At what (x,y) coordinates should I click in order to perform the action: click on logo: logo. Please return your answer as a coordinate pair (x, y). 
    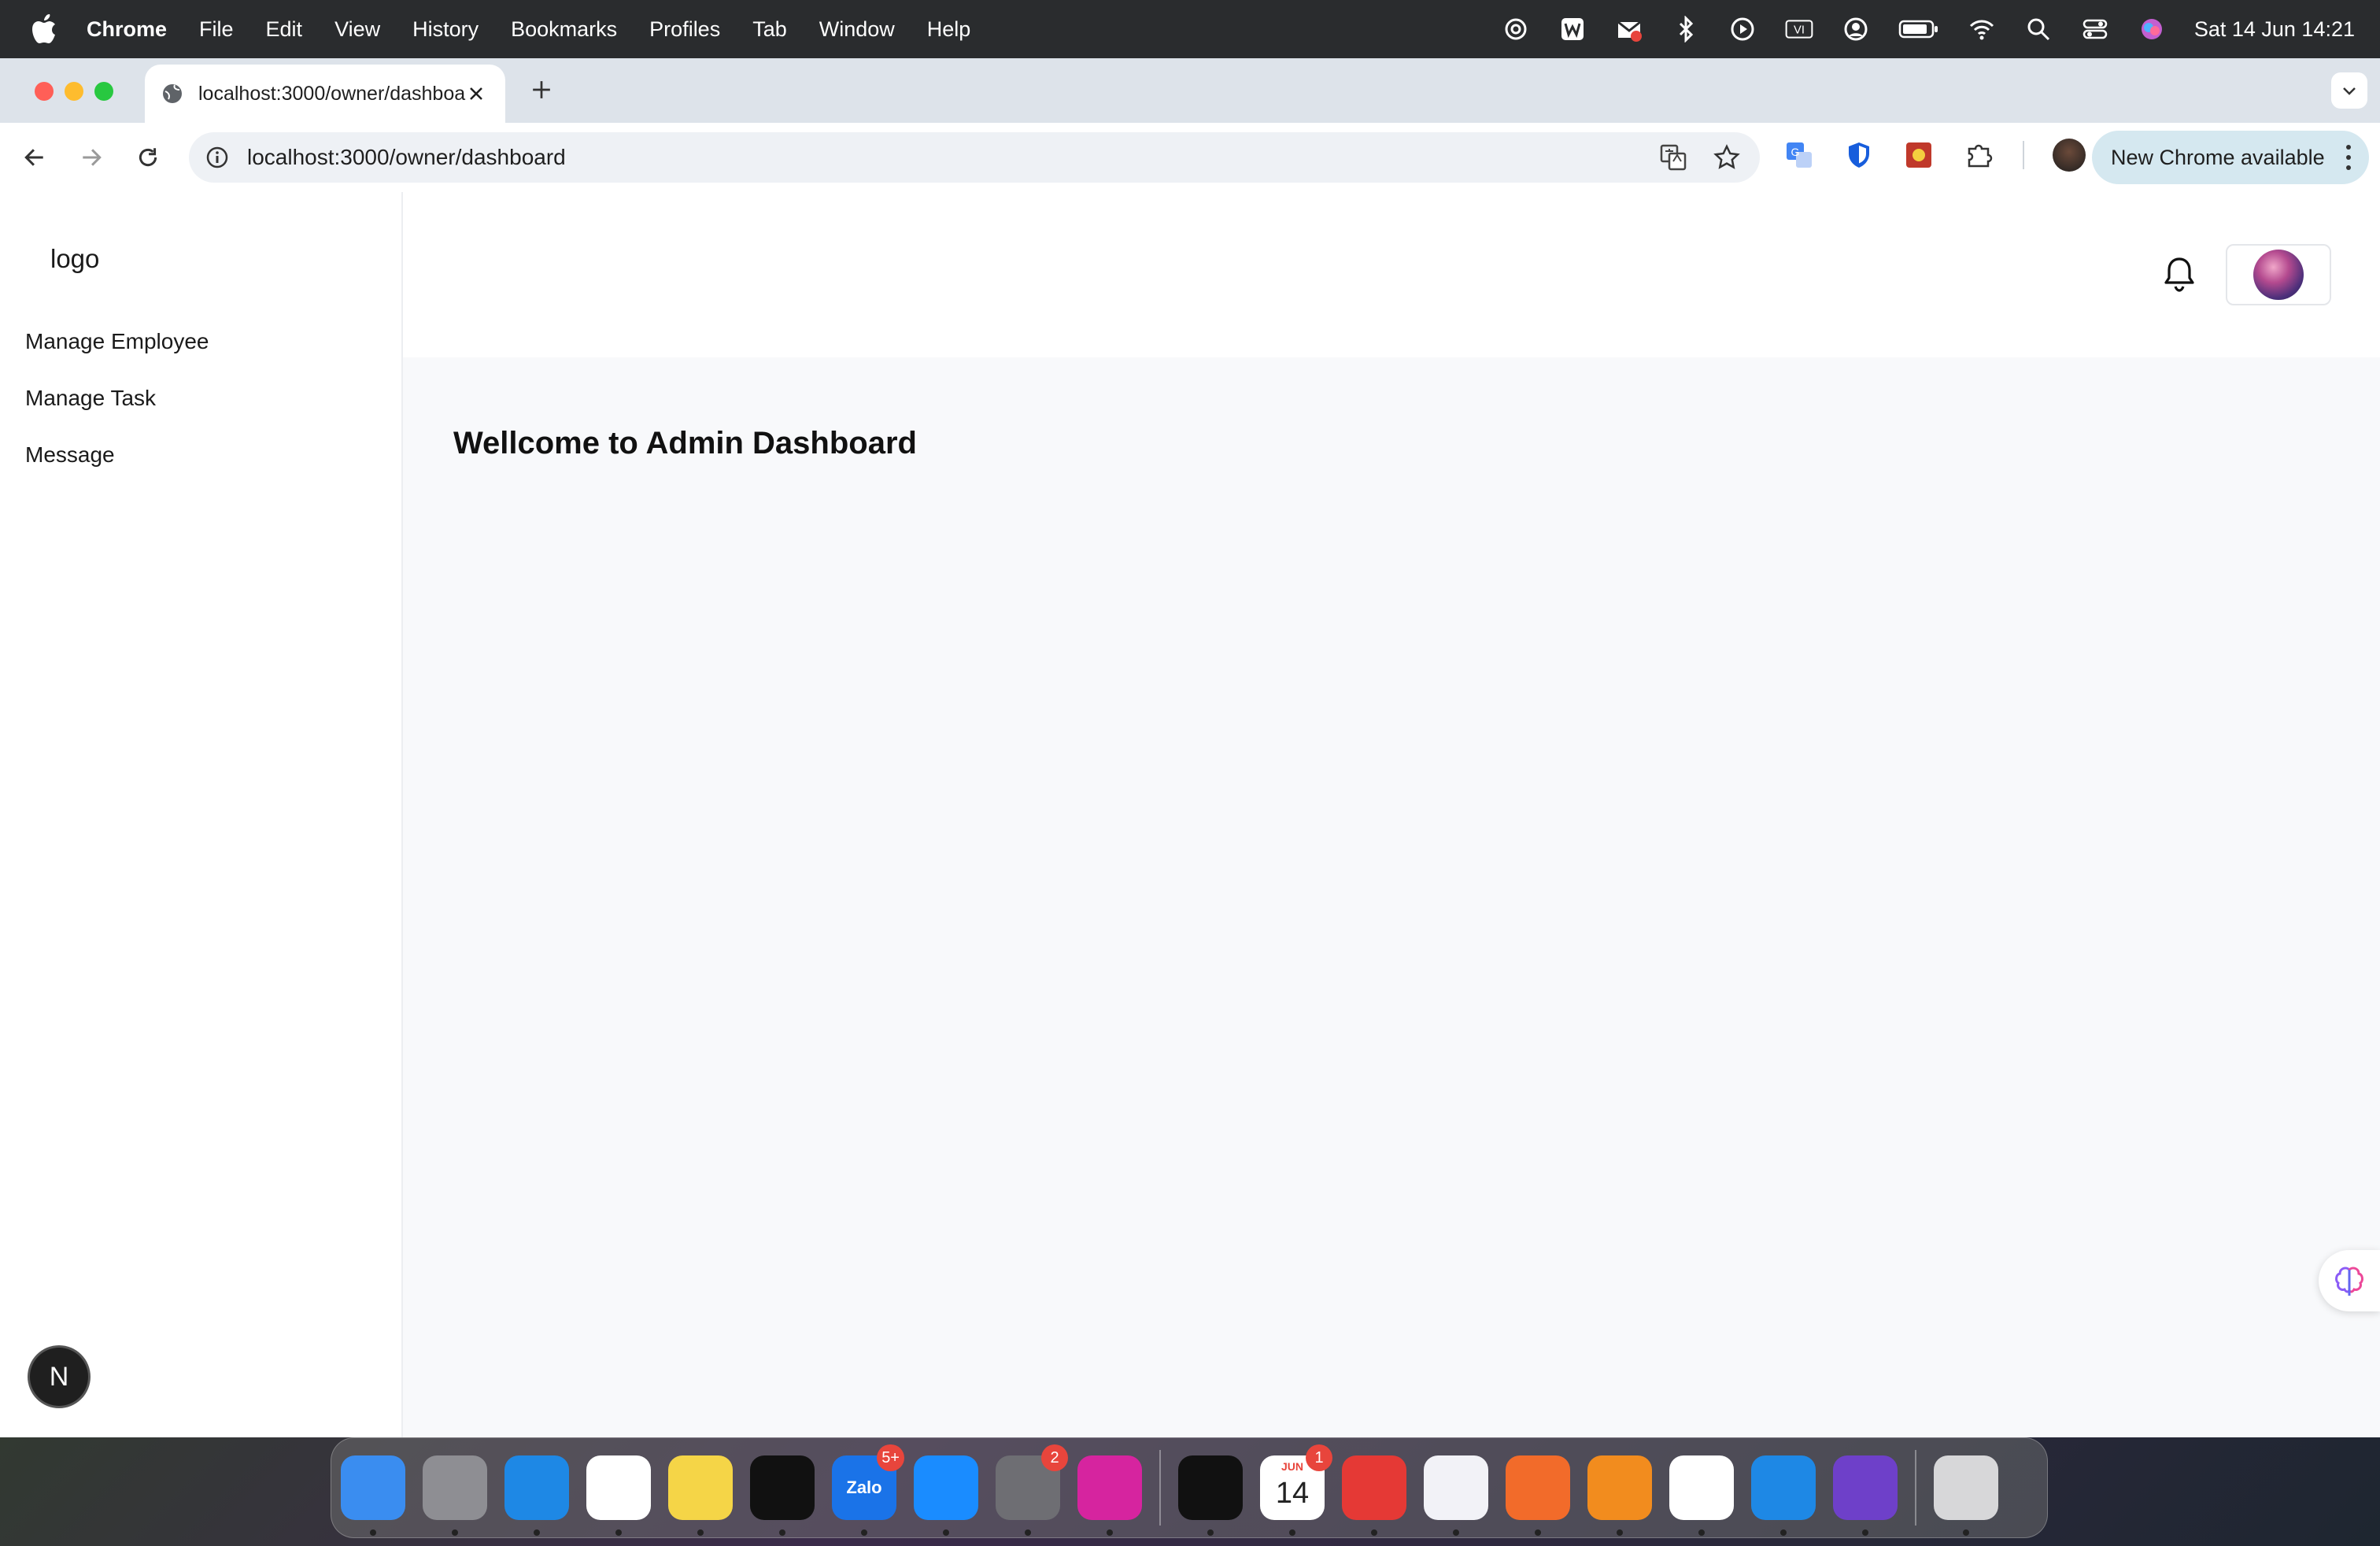
    Looking at the image, I should click on (74, 259).